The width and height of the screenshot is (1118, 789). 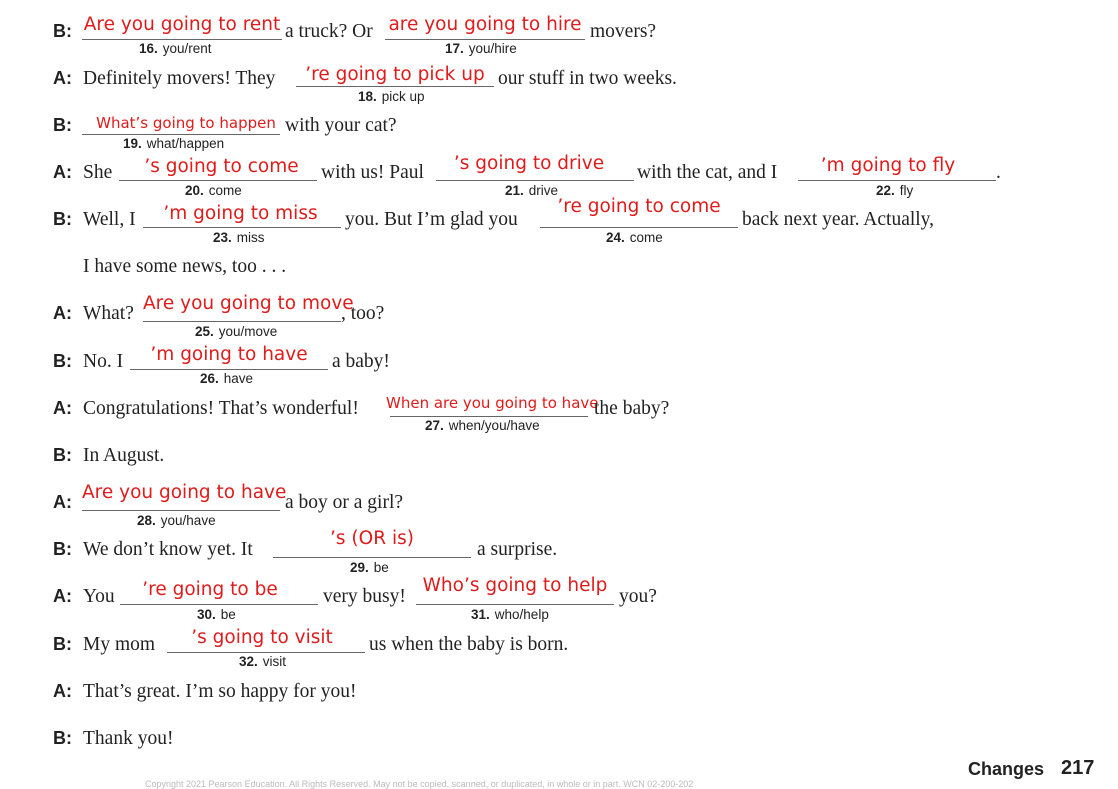 I want to click on dialogue-text: No. I, so click(x=103, y=361).